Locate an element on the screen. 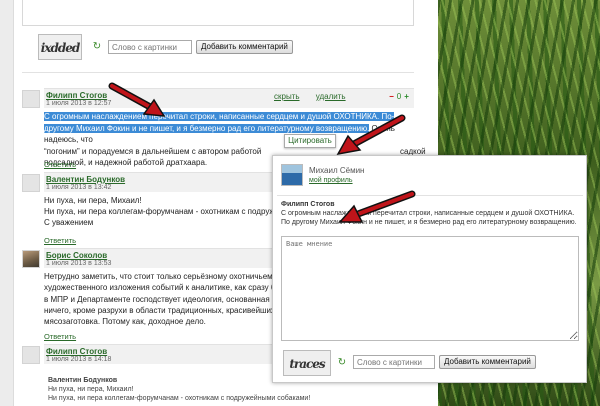 The width and height of the screenshot is (600, 406). hide-link: скрыть is located at coordinates (287, 96).